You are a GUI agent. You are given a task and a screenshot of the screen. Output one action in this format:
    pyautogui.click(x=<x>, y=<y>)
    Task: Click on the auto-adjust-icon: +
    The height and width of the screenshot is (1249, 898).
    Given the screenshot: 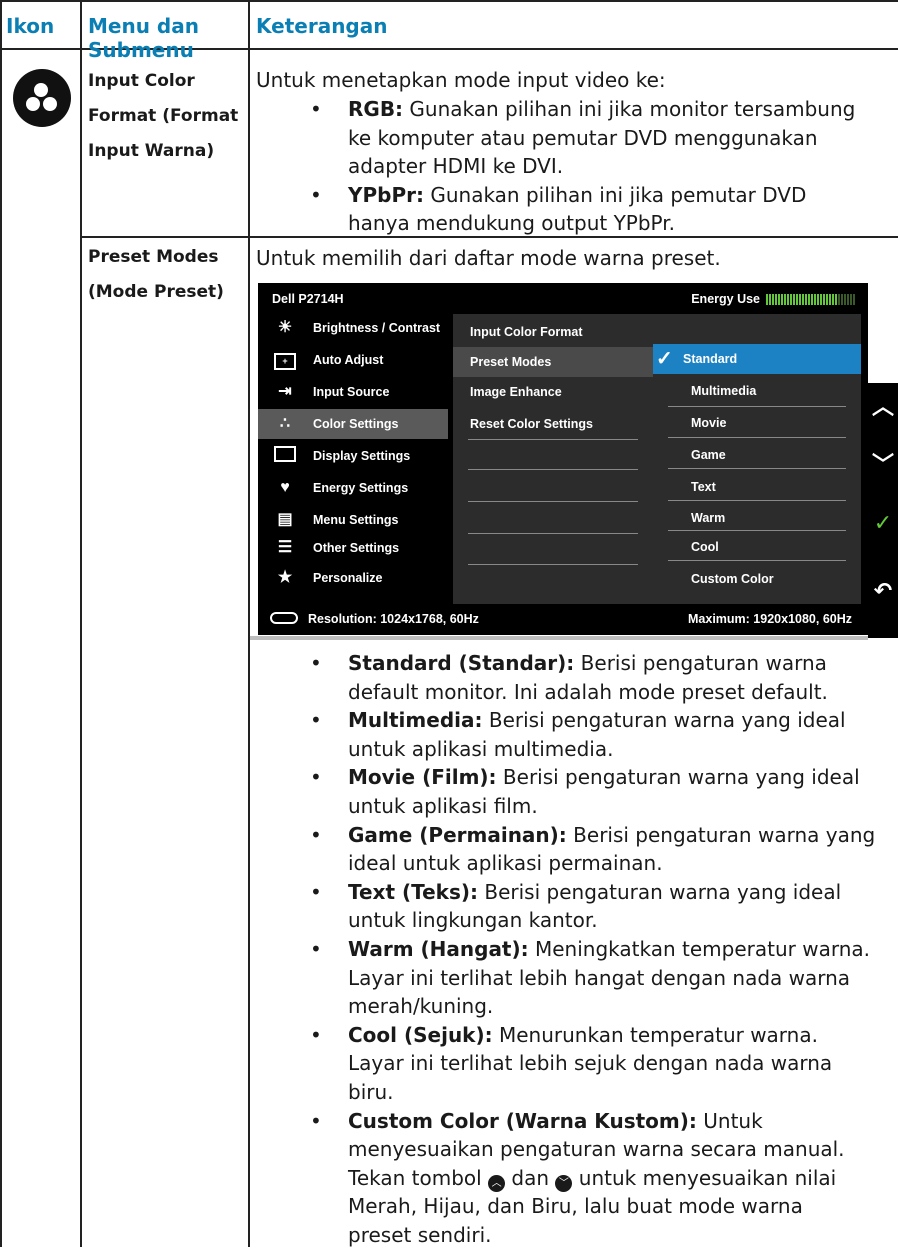 What is the action you would take?
    pyautogui.click(x=285, y=360)
    